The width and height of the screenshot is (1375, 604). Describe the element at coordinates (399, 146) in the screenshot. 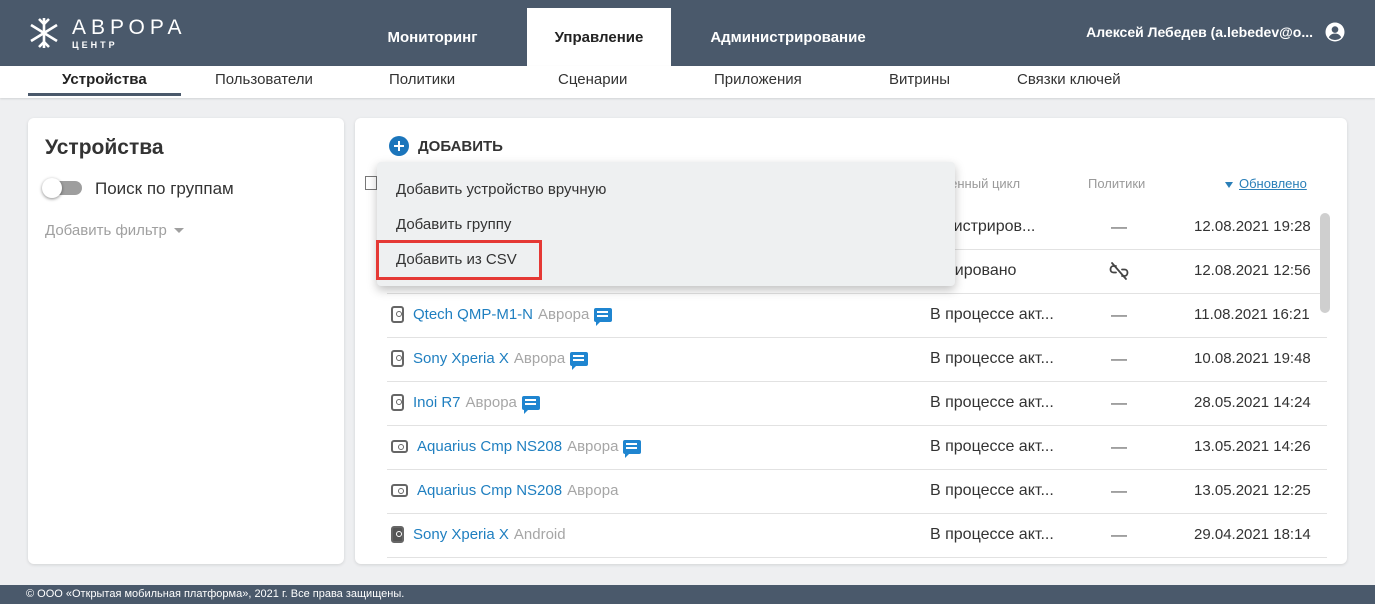

I see `plus-circle-icon` at that location.